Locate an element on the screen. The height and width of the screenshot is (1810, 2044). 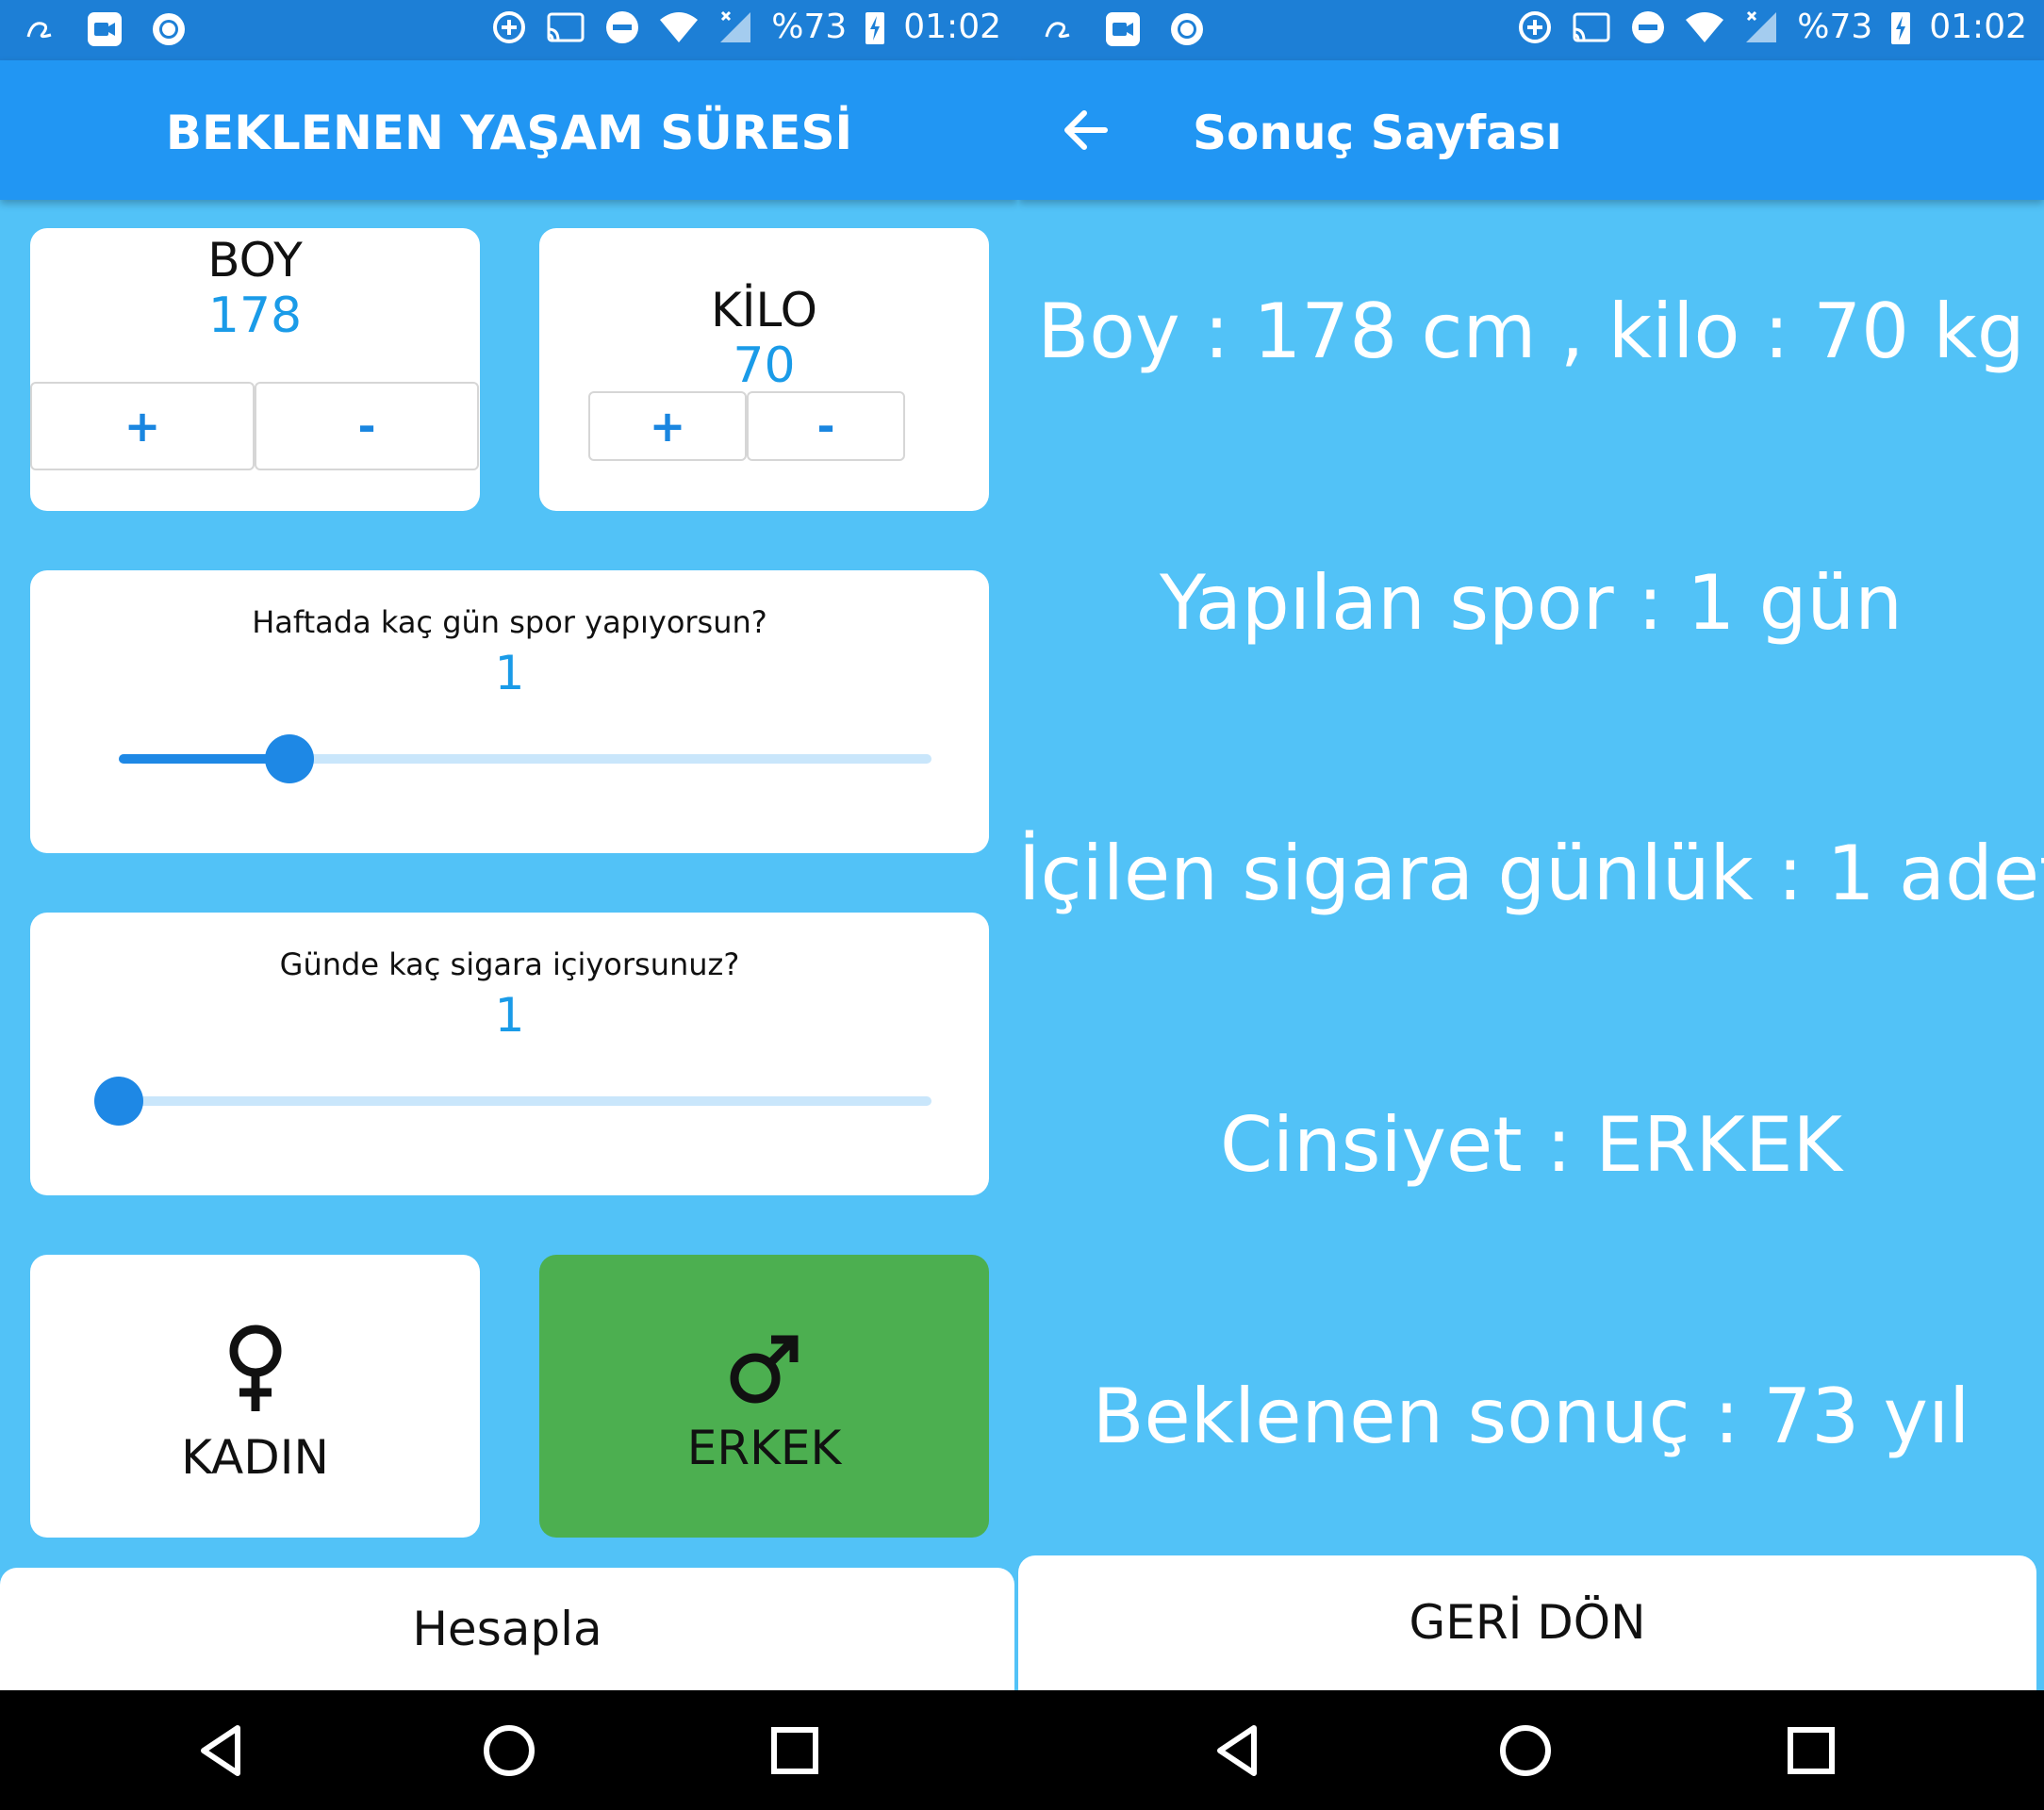
female-option: KADIN is located at coordinates (255, 1396).